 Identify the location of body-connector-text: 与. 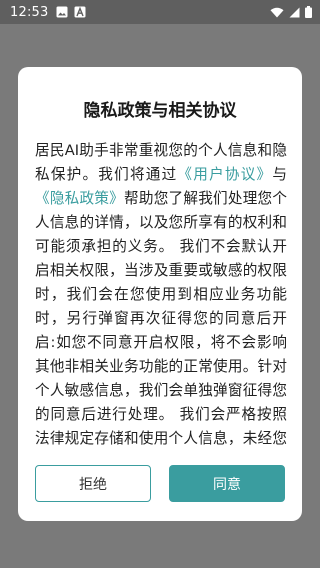
(279, 174).